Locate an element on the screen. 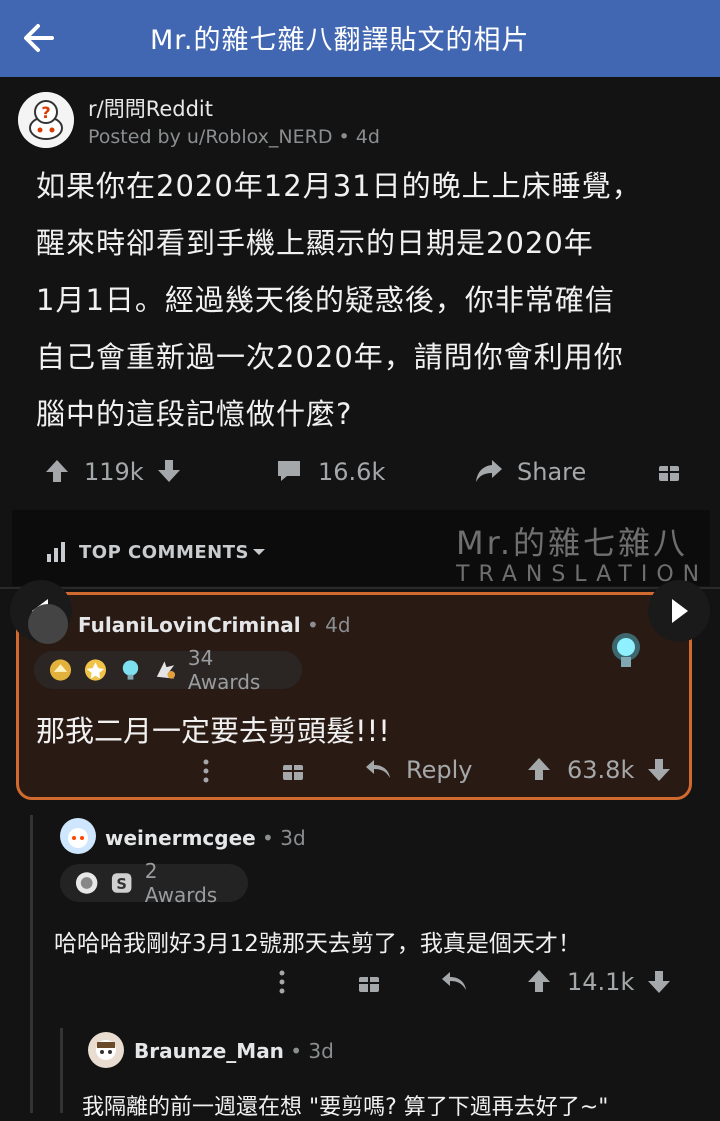 This screenshot has width=720, height=1121. reply-button: Reply is located at coordinates (439, 770).